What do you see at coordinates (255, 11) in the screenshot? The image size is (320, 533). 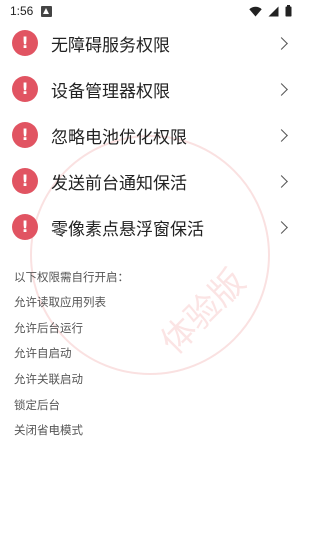 I see `wifi-icon` at bounding box center [255, 11].